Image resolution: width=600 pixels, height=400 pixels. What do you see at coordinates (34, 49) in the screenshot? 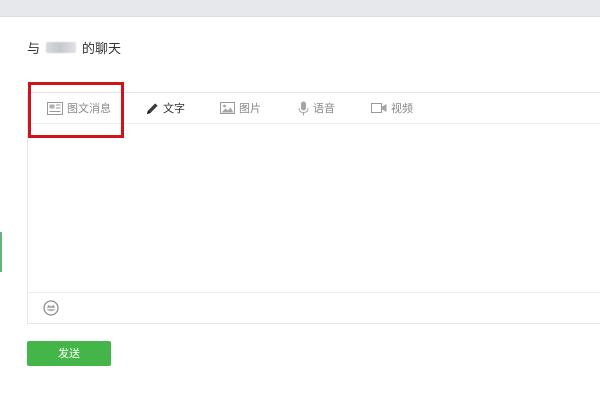
I see `chat-title-prefix: 与` at bounding box center [34, 49].